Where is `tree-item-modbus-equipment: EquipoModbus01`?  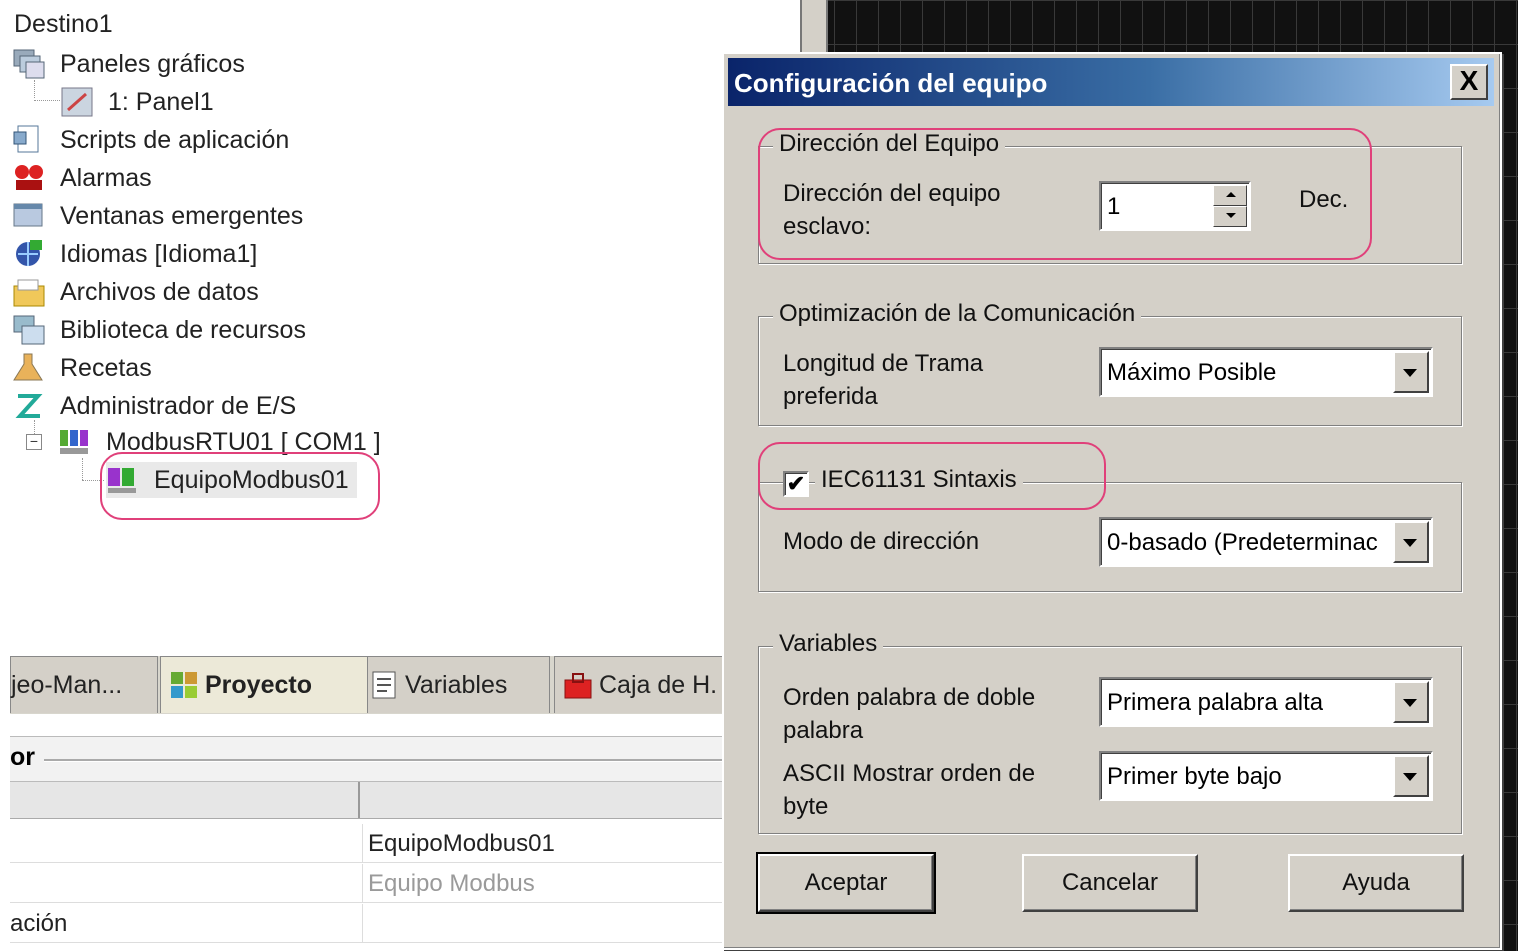
tree-item-modbus-equipment: EquipoModbus01 is located at coordinates (231, 480).